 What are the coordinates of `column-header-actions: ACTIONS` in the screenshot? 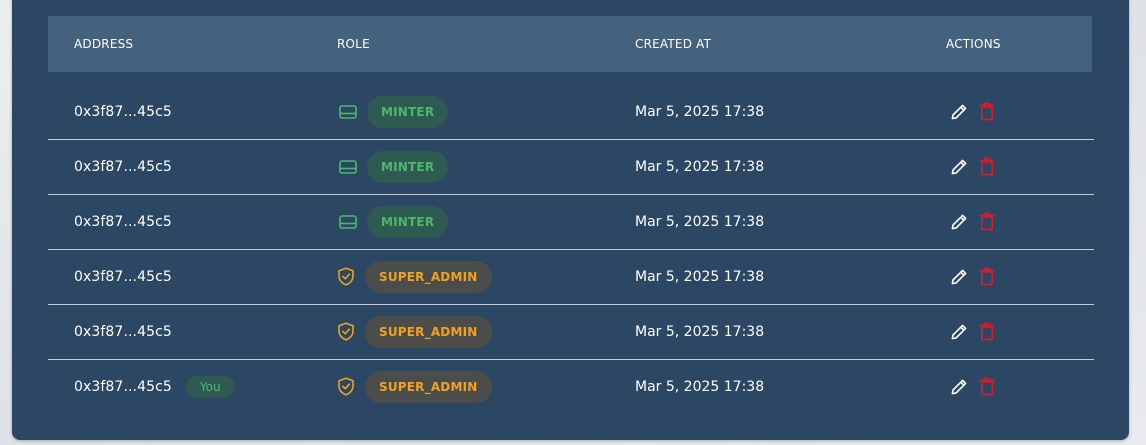 It's located at (973, 44).